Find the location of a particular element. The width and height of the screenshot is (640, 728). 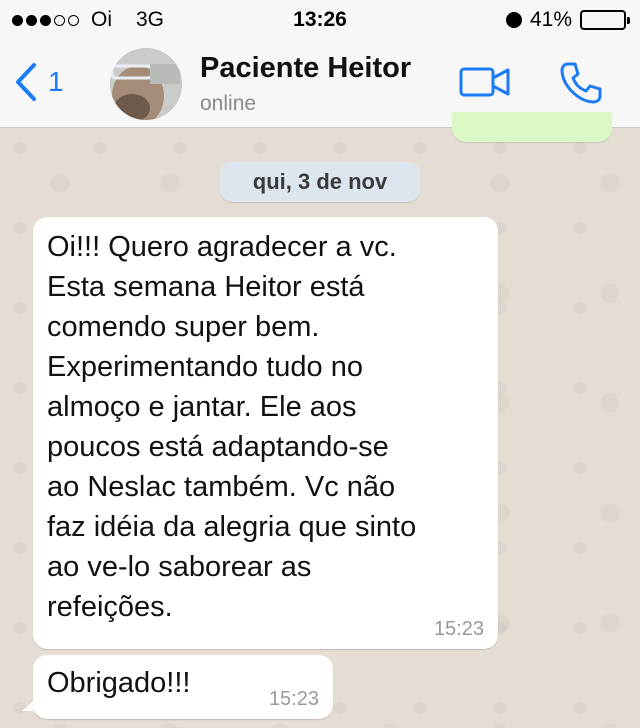

avatar is located at coordinates (146, 84).